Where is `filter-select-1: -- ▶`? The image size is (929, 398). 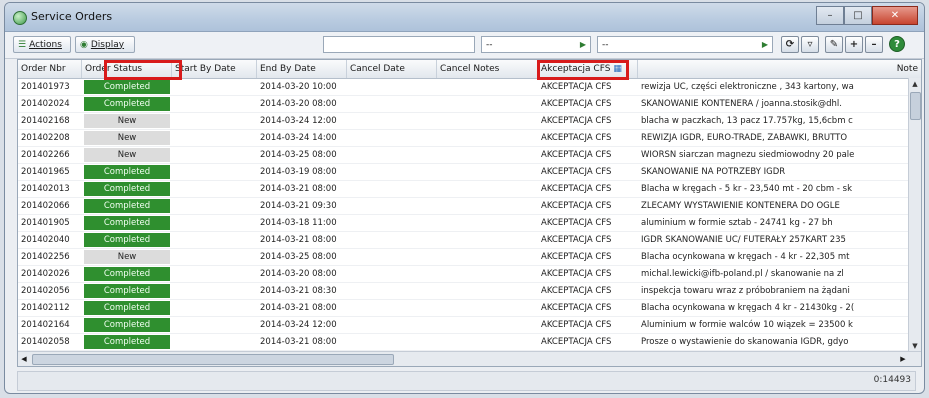 filter-select-1: -- ▶ is located at coordinates (536, 44).